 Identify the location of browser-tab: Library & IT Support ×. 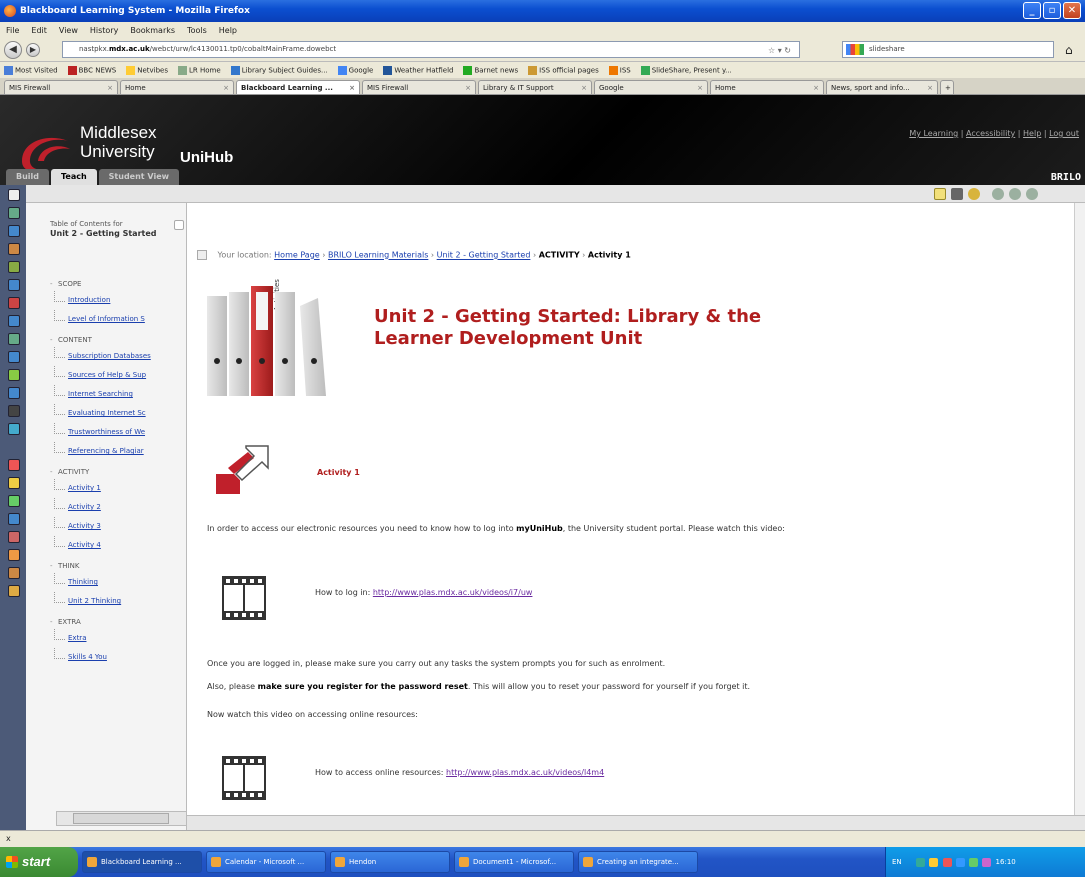
(535, 87).